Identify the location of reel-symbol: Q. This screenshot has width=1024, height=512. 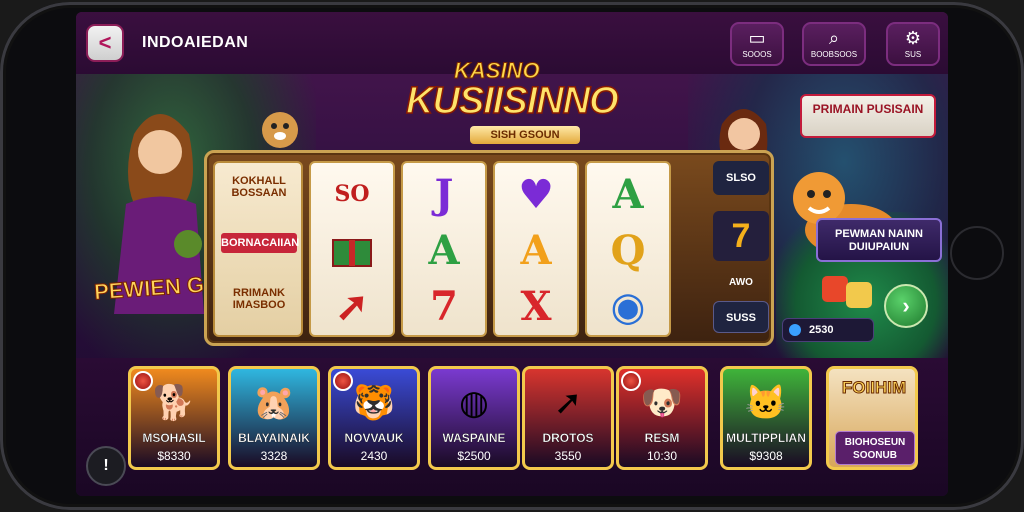
(628, 250).